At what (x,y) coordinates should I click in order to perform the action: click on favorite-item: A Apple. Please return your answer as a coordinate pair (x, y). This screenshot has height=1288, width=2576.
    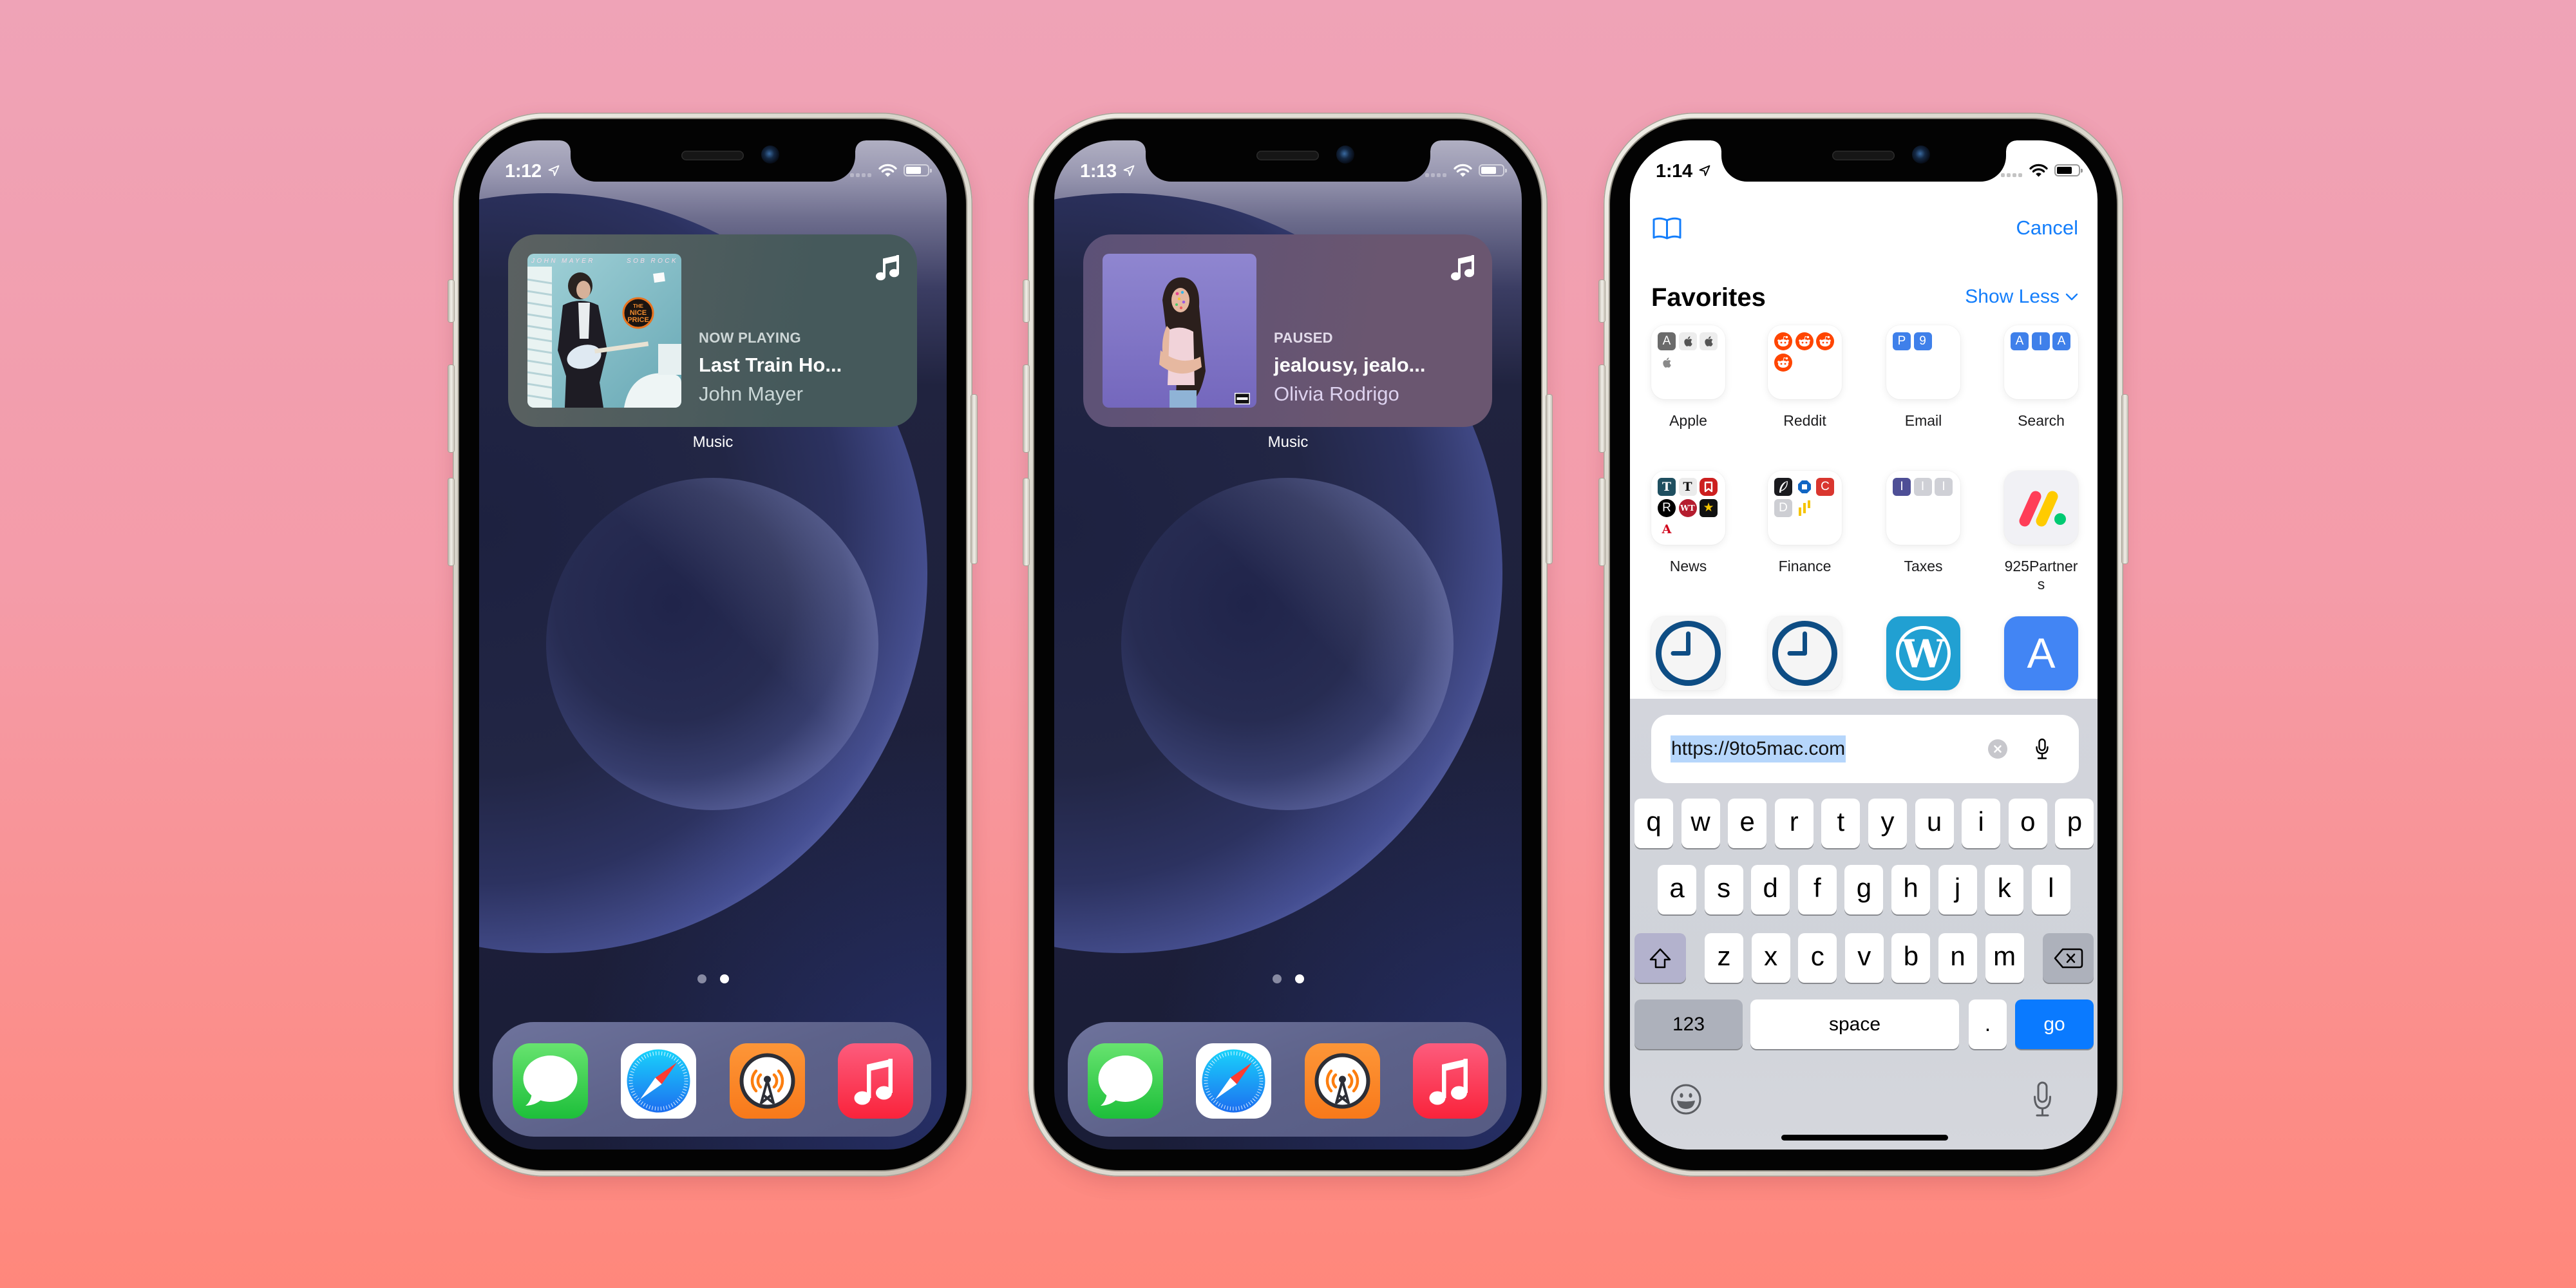
    Looking at the image, I should click on (1688, 377).